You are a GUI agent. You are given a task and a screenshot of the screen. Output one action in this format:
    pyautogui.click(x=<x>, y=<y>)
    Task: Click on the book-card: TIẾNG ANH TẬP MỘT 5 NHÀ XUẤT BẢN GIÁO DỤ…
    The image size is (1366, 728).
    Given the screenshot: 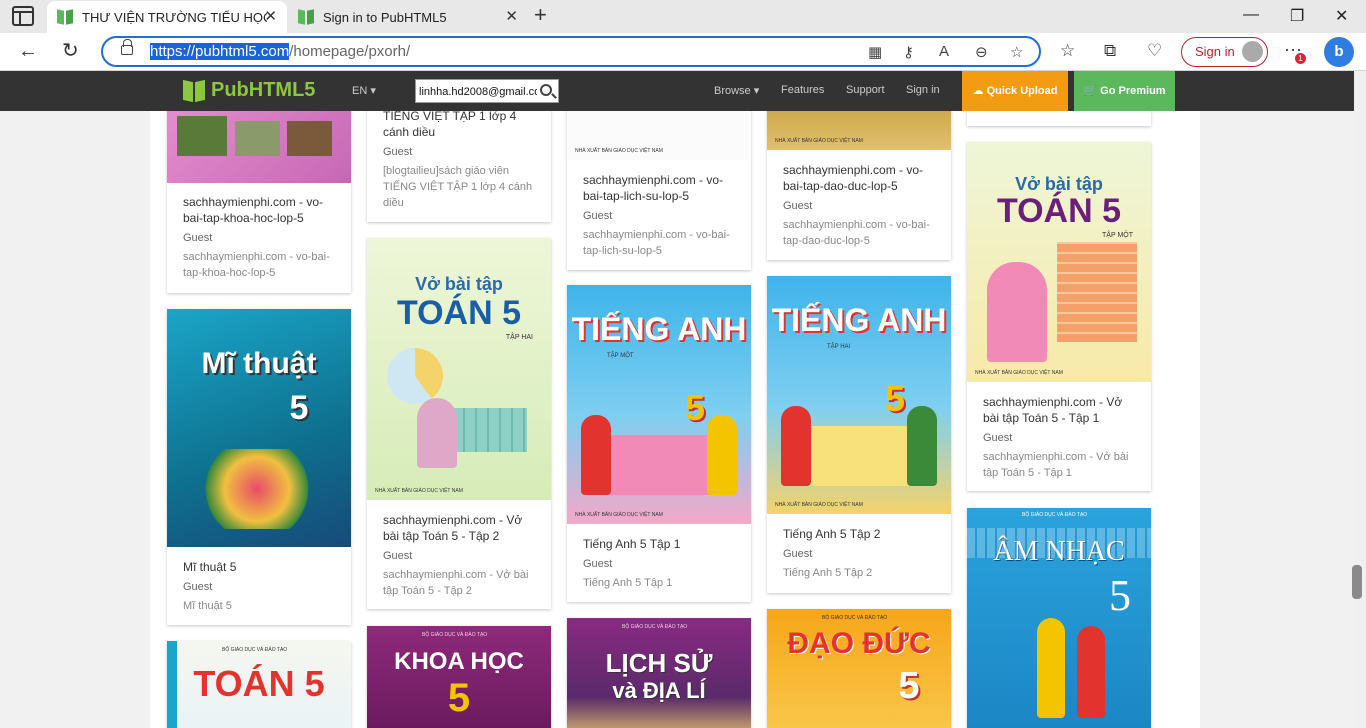 What is the action you would take?
    pyautogui.click(x=659, y=443)
    